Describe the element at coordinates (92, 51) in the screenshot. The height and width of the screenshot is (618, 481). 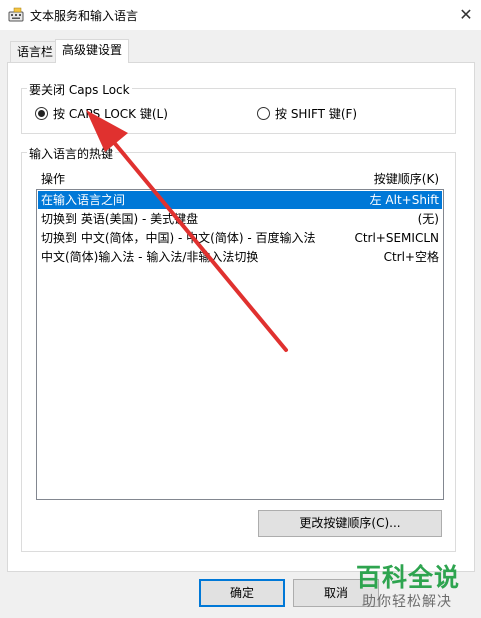
I see `tab-advanced-key-settings: 高级键设置` at that location.